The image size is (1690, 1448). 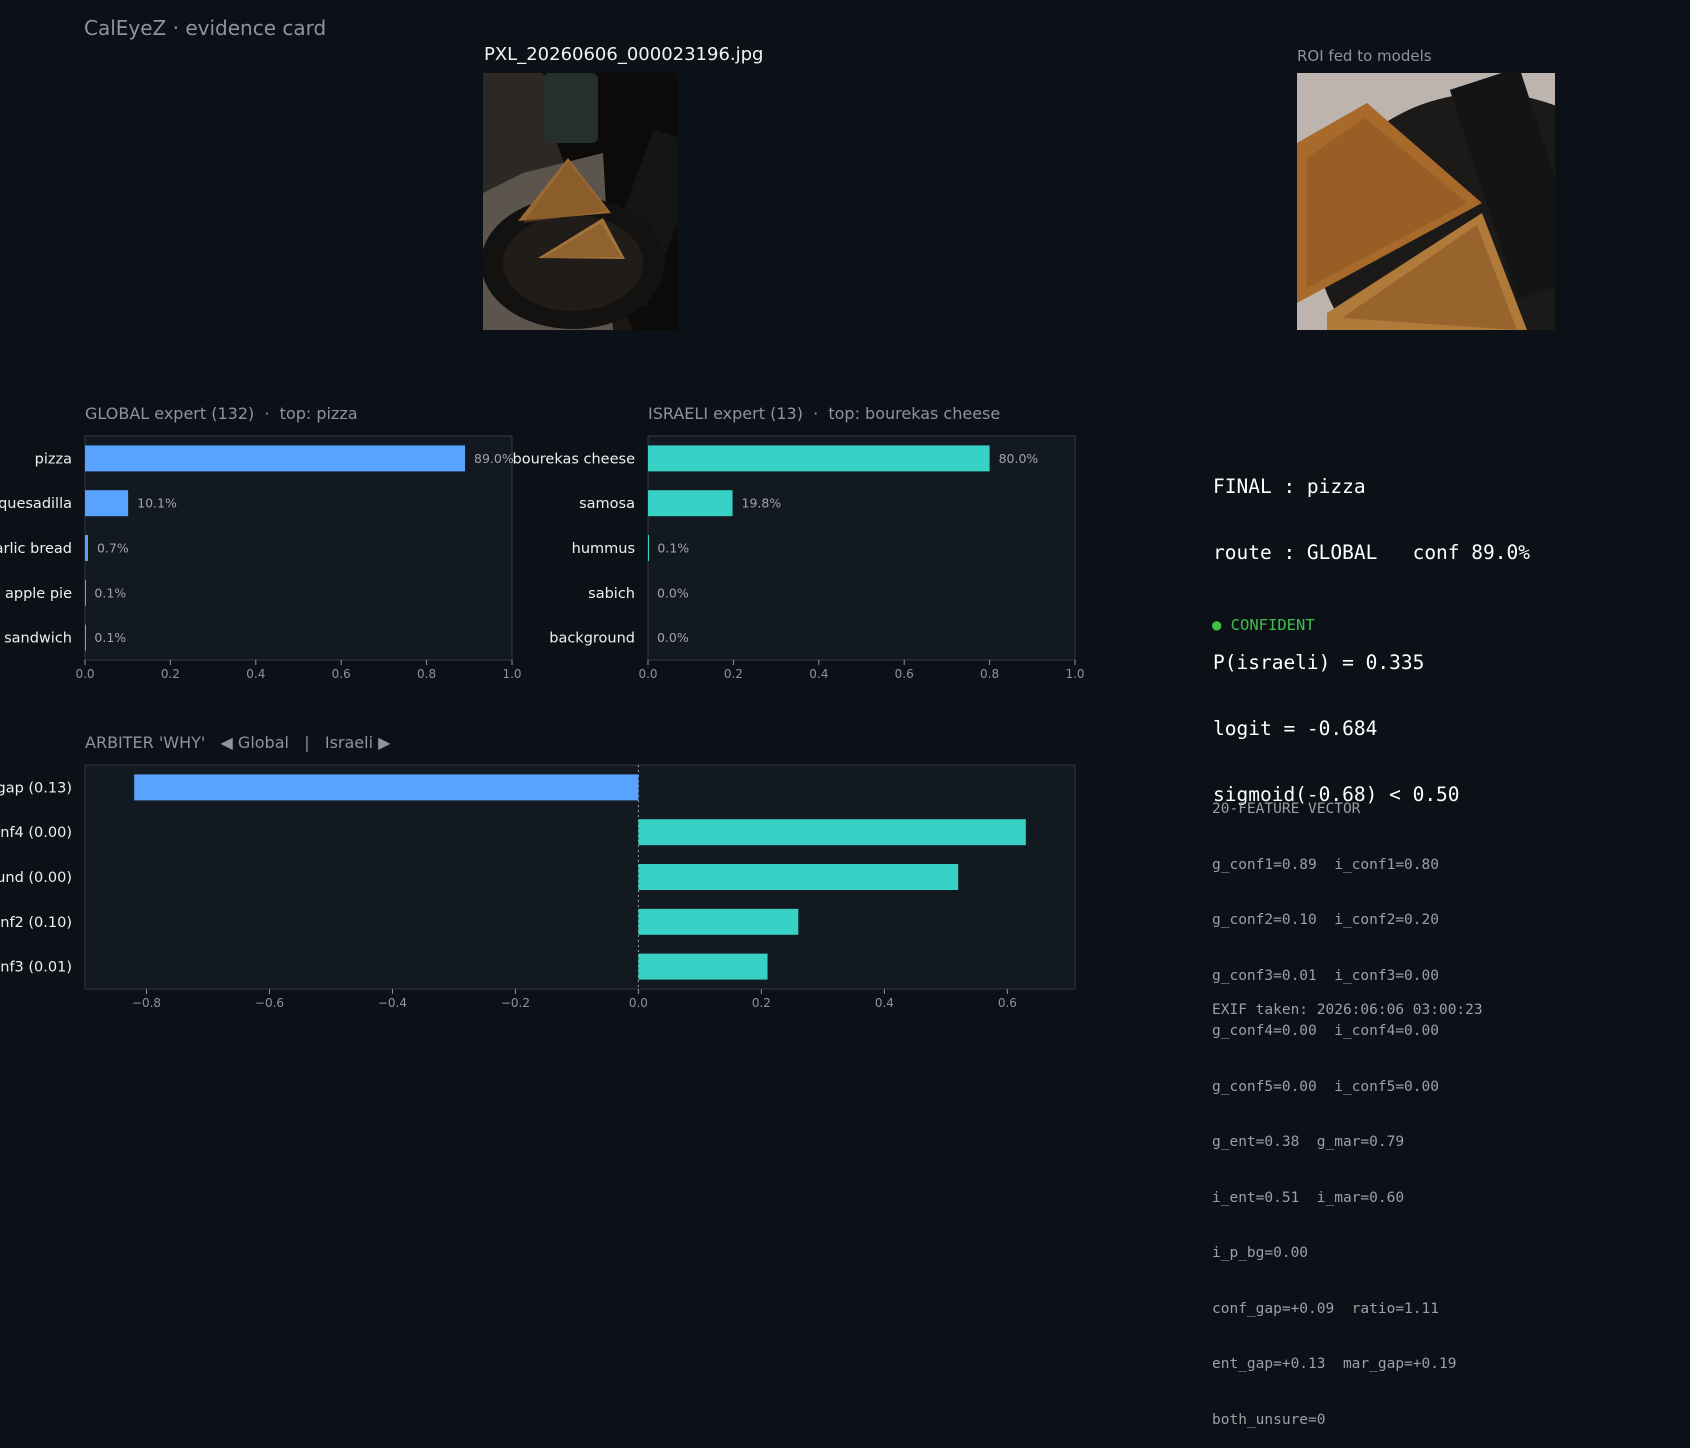 What do you see at coordinates (36, 923) in the screenshot?
I see `category-label: onf2 (0.10)` at bounding box center [36, 923].